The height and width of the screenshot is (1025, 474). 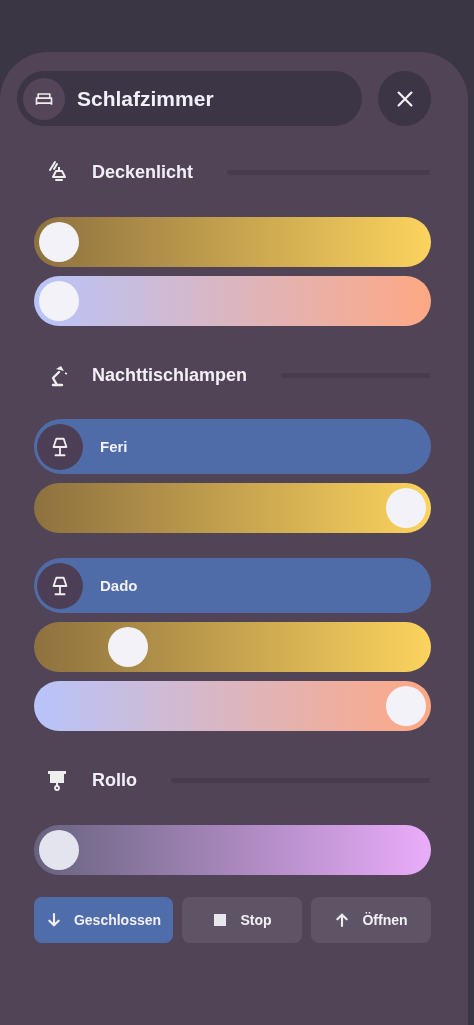 I want to click on close-button, so click(x=404, y=98).